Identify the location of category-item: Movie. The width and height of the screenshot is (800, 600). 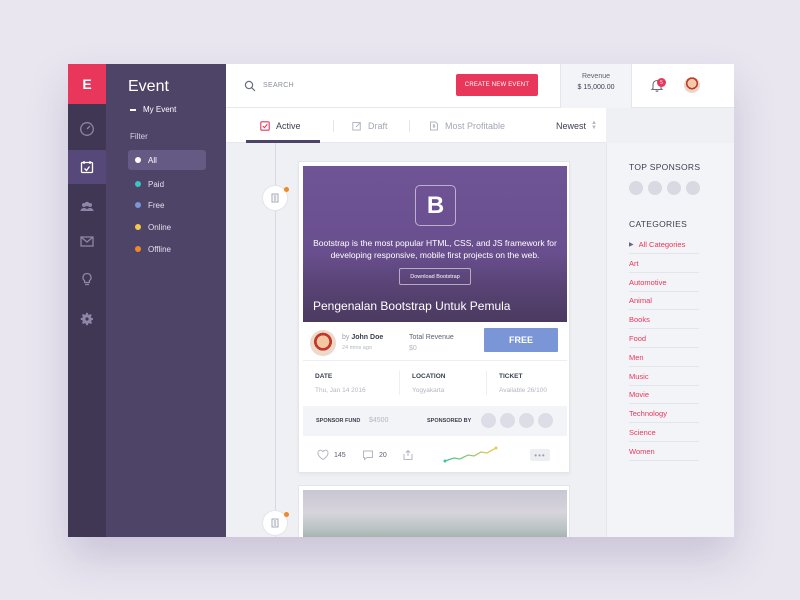
(664, 394).